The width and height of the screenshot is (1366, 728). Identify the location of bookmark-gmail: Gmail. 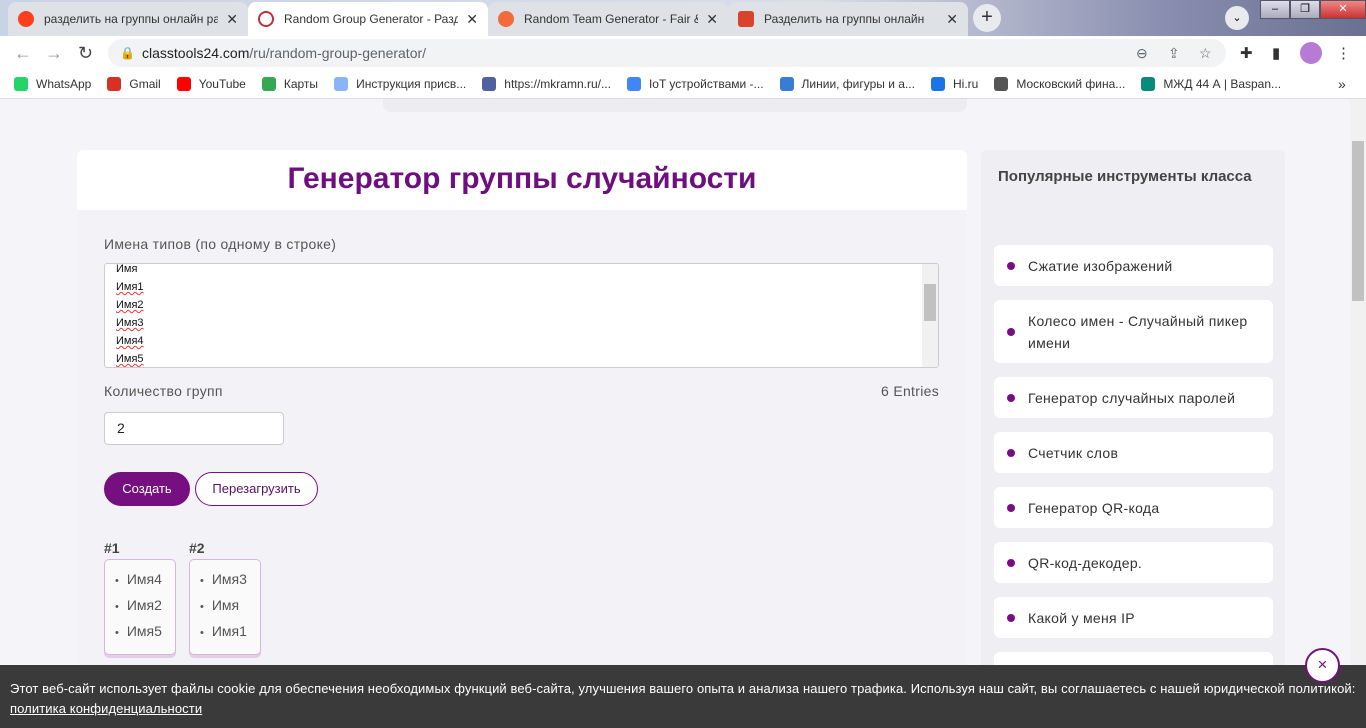
(134, 84).